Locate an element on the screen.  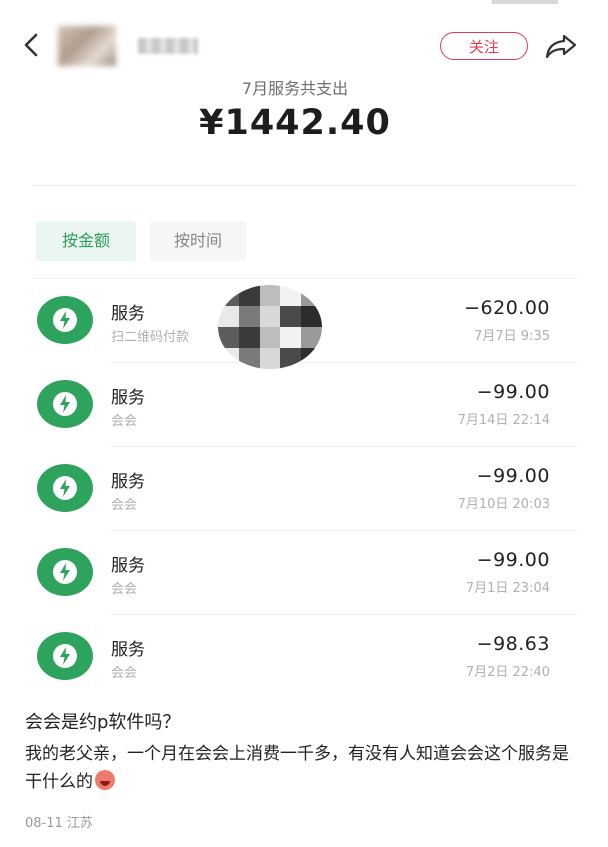
transaction-row: 服务会会 −99.00 7月1日 23:04 is located at coordinates (304, 573).